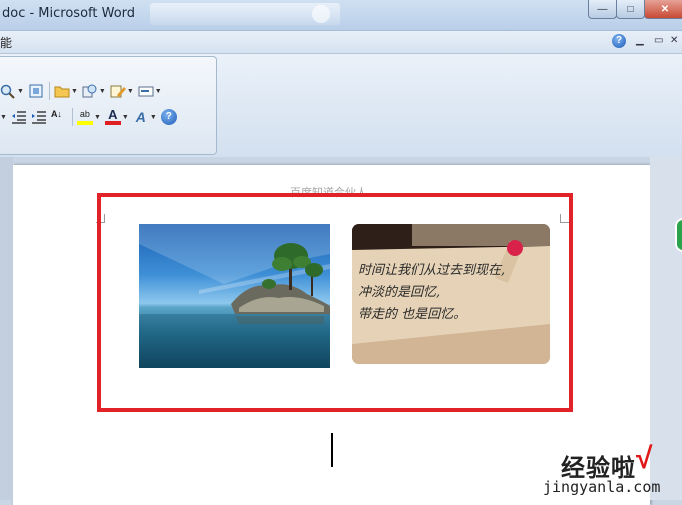 The width and height of the screenshot is (682, 505). What do you see at coordinates (663, 9) in the screenshot?
I see `close-button: ✕` at bounding box center [663, 9].